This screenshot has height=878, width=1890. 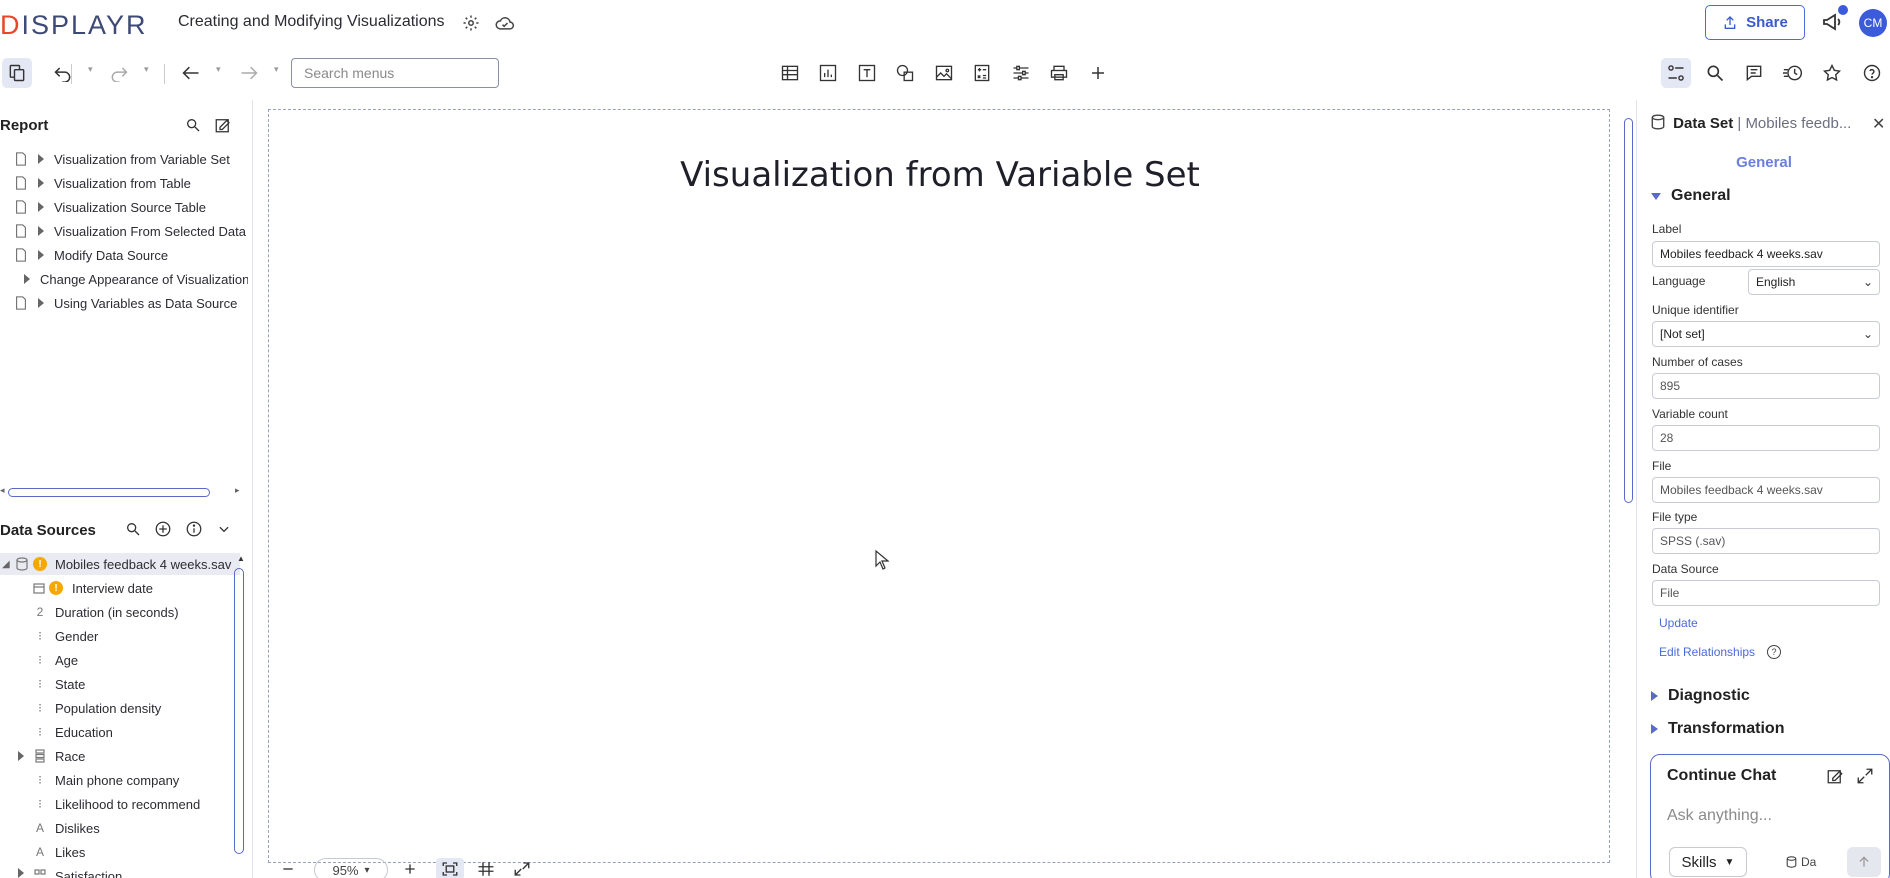 I want to click on report-item-label: Visualization from Variable Set, so click(x=142, y=159).